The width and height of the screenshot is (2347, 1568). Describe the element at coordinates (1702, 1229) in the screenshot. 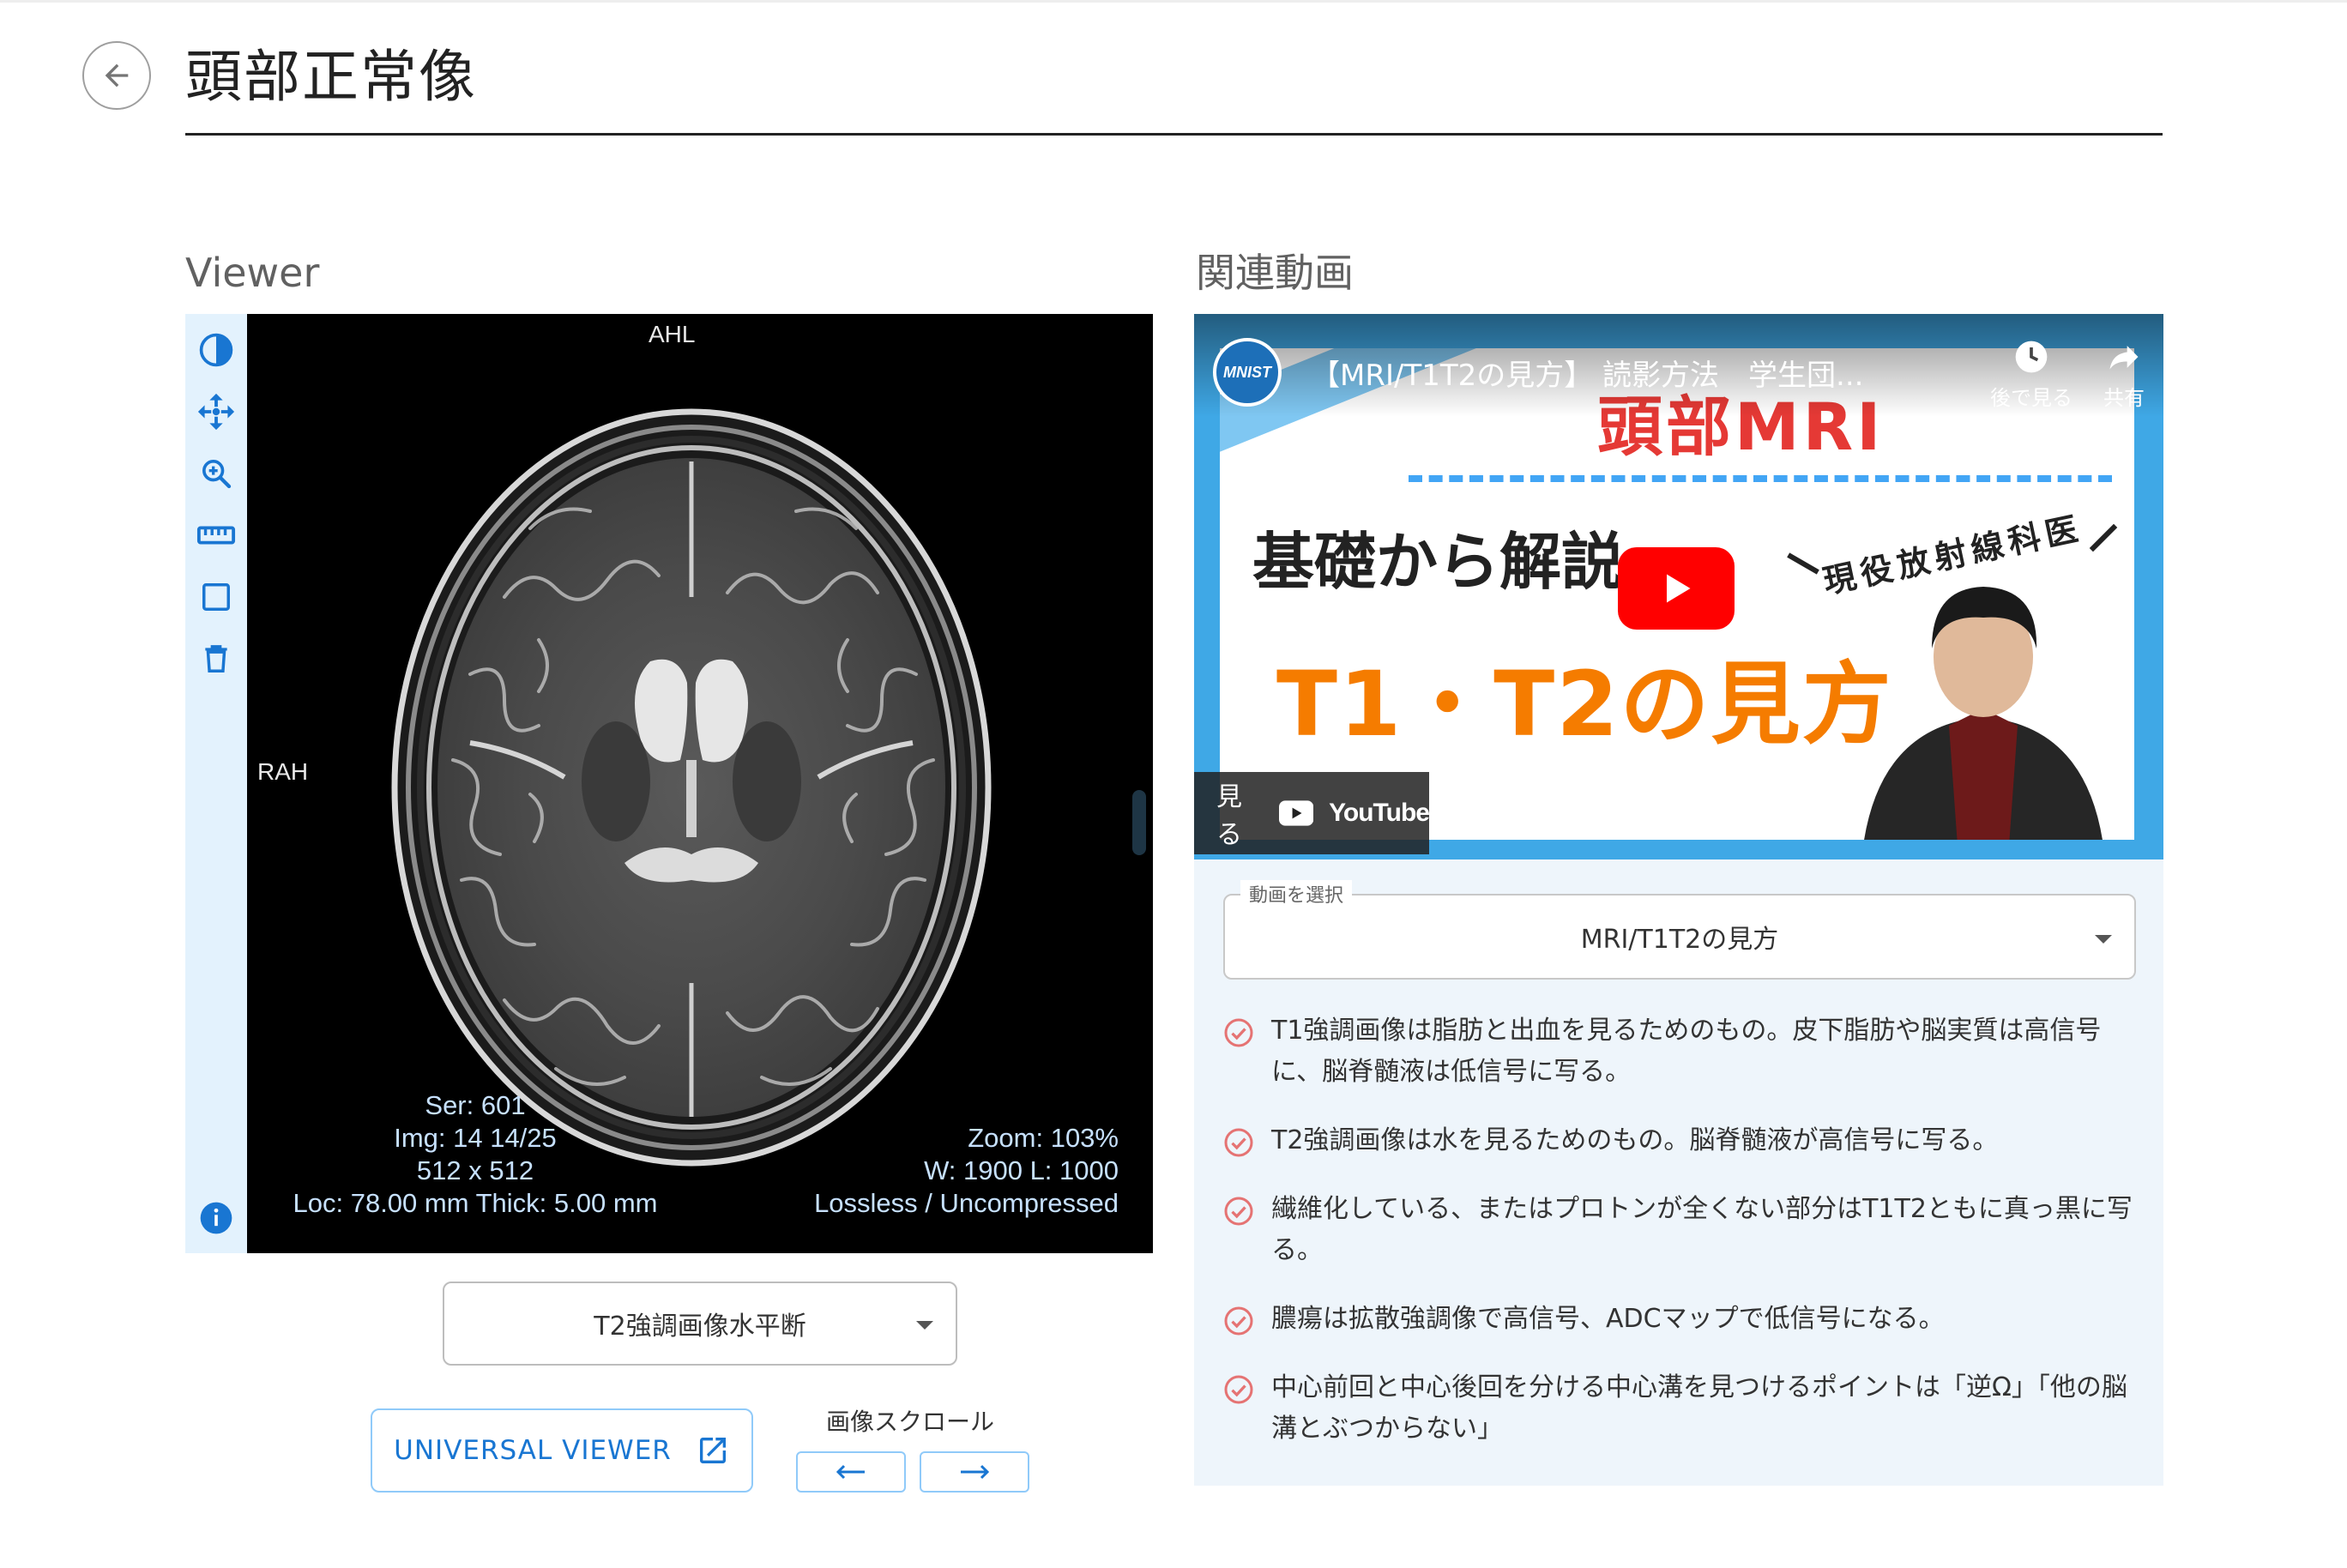

I see `point-text: 繊維化している、またはプロトンが全くない部分はT1T2ともに真っ黒に写る。` at that location.